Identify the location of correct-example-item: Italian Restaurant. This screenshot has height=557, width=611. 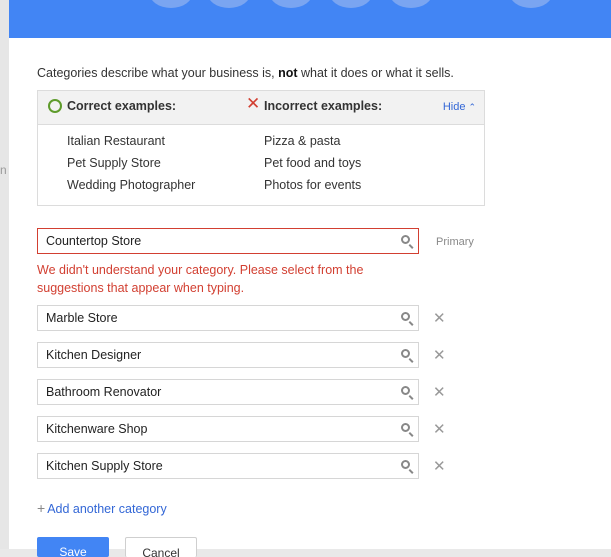
(116, 141).